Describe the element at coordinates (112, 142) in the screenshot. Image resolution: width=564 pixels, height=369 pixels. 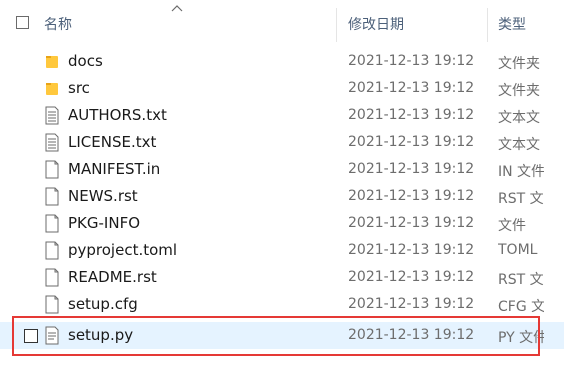
I see `file-name: LICENSE.txt` at that location.